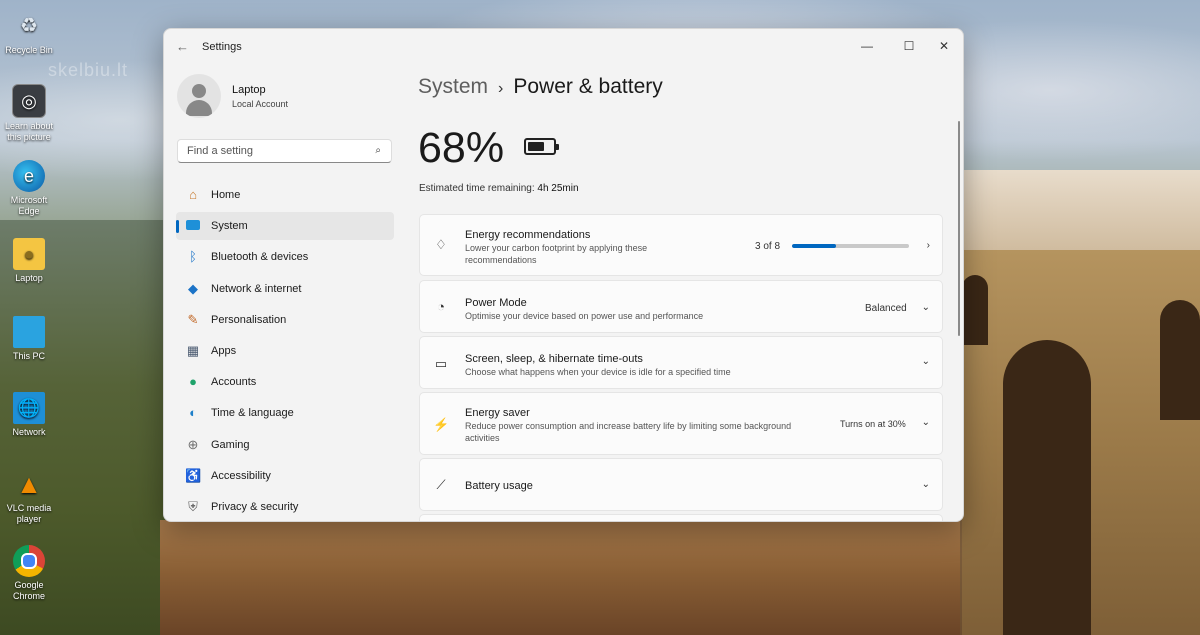 The image size is (1200, 635). I want to click on avatar, so click(199, 96).